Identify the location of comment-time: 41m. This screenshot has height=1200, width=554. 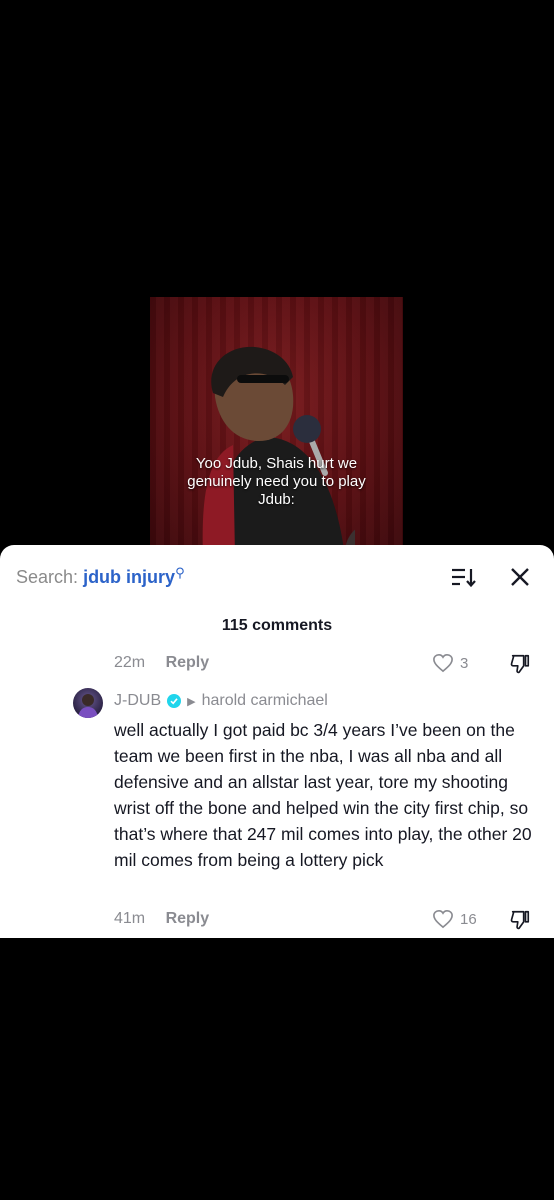
(130, 918).